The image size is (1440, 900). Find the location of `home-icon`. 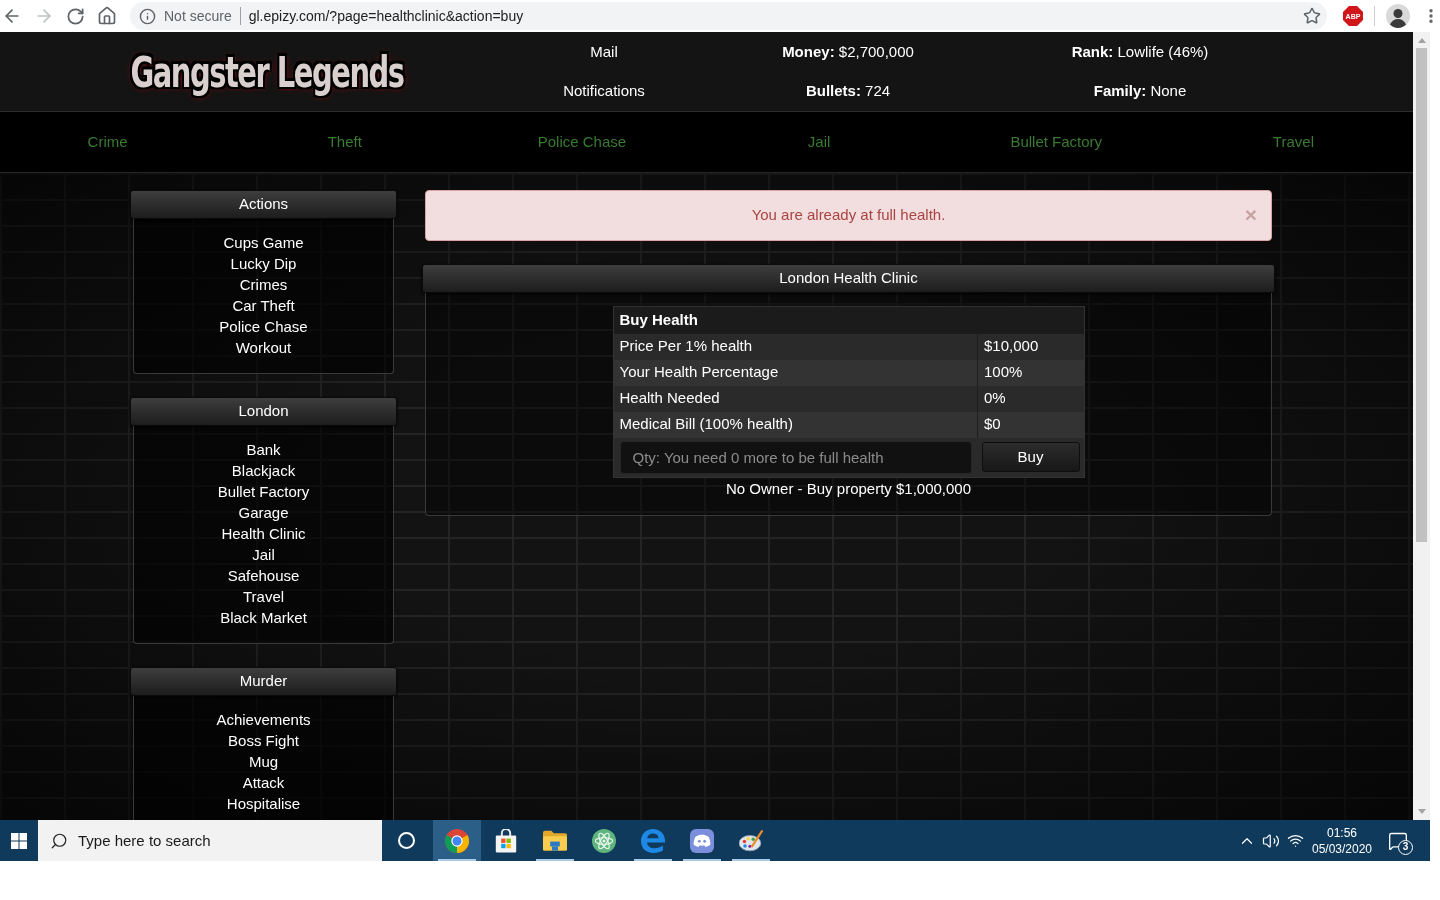

home-icon is located at coordinates (107, 16).